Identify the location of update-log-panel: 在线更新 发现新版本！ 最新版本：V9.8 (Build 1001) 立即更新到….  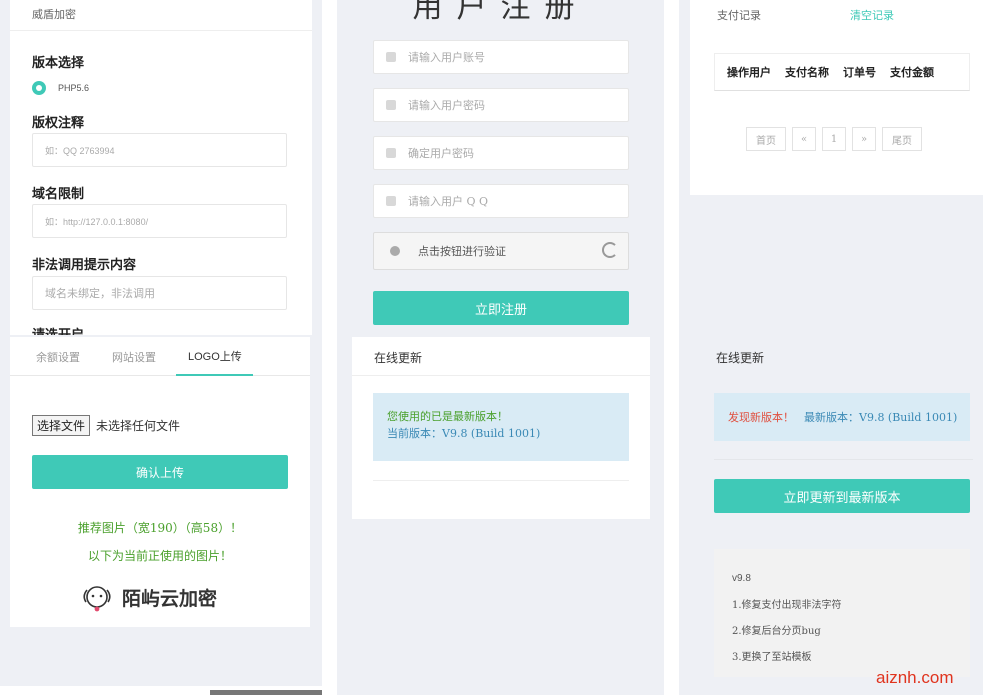
(836, 507).